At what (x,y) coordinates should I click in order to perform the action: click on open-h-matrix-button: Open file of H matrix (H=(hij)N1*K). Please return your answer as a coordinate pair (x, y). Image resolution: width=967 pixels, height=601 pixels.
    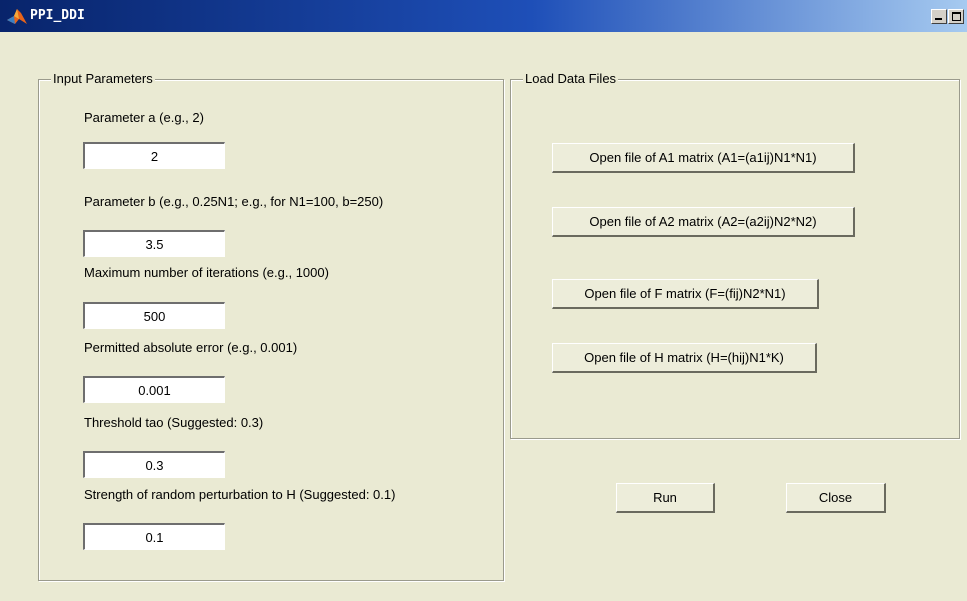
    Looking at the image, I should click on (684, 358).